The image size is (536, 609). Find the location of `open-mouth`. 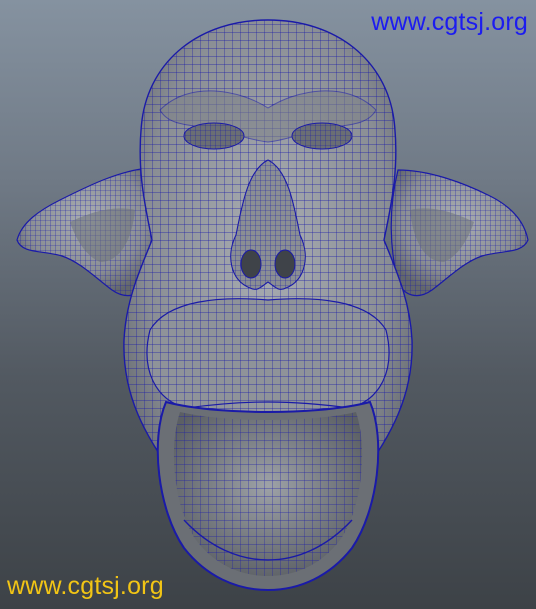

open-mouth is located at coordinates (268, 496).